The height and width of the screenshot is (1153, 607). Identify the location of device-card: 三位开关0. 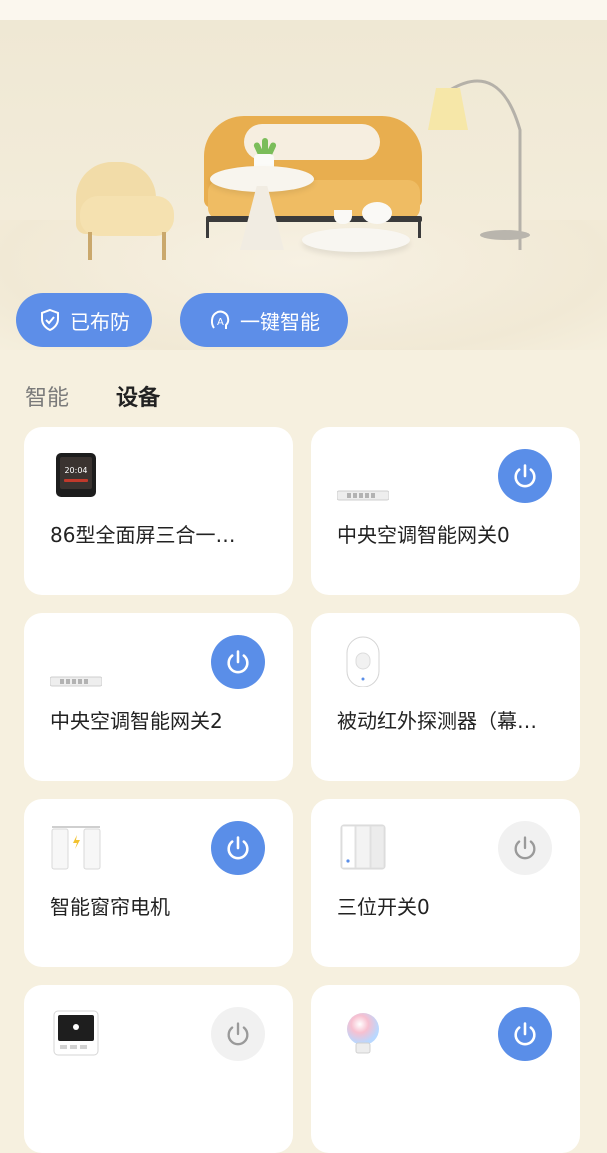
(445, 883).